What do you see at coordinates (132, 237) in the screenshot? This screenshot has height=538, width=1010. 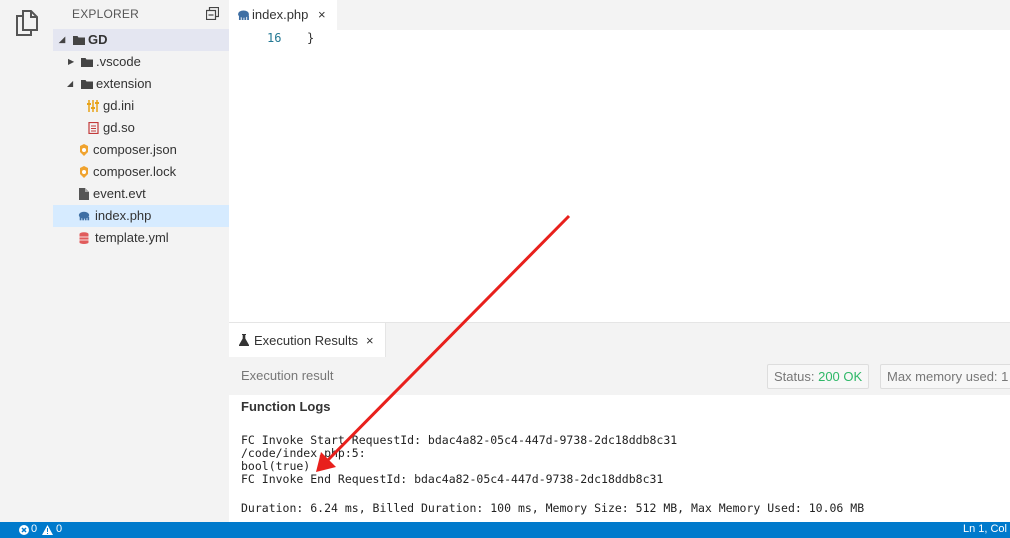 I see `tree-item-label: template.yml` at bounding box center [132, 237].